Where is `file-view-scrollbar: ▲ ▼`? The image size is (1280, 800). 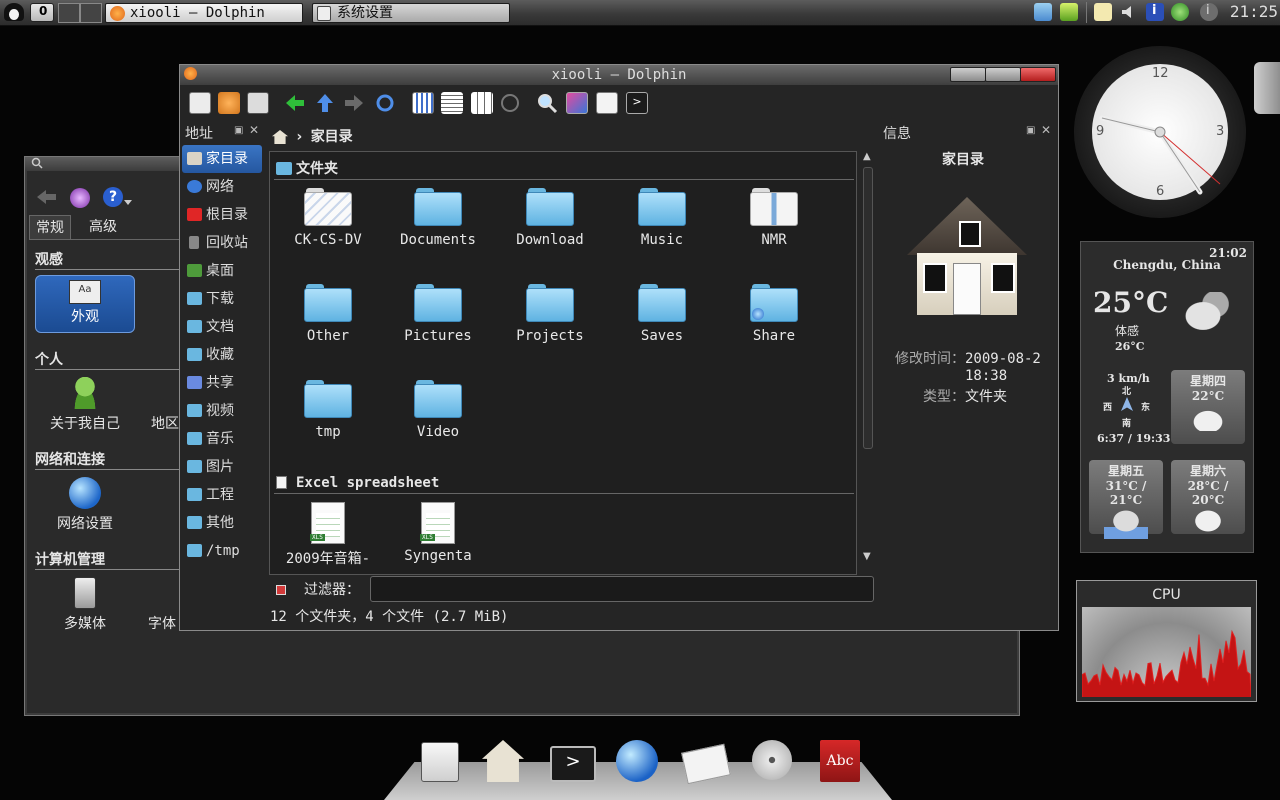
file-view-scrollbar: ▲ ▼ is located at coordinates (868, 363).